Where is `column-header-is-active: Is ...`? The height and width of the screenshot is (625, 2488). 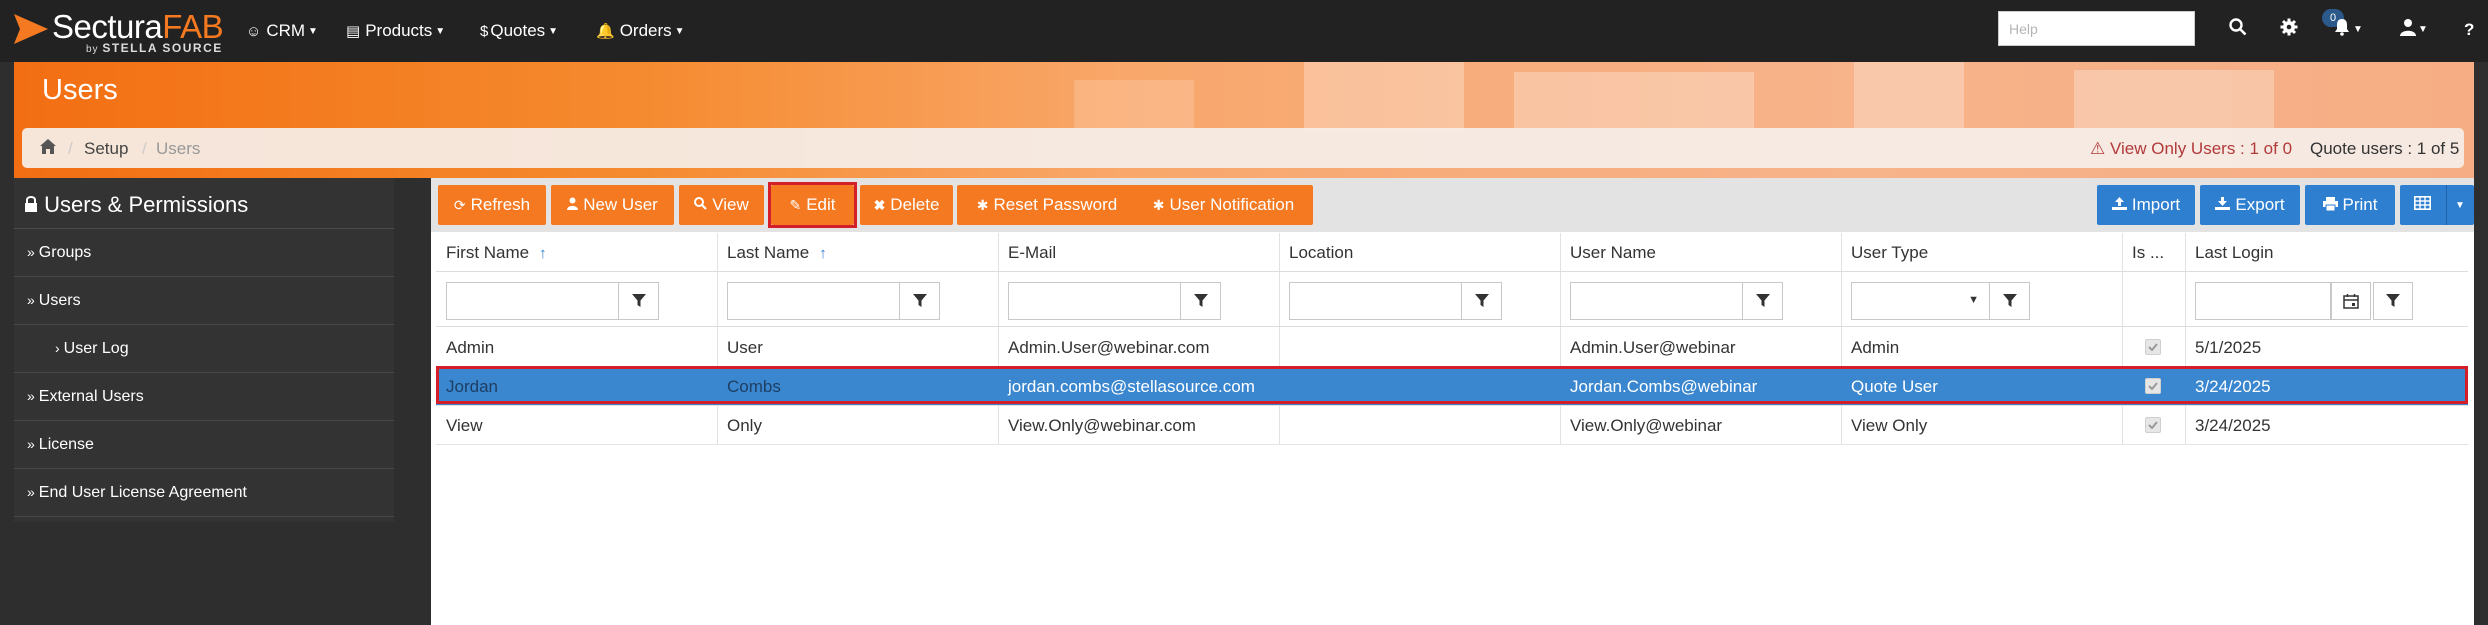 column-header-is-active: Is ... is located at coordinates (2148, 253).